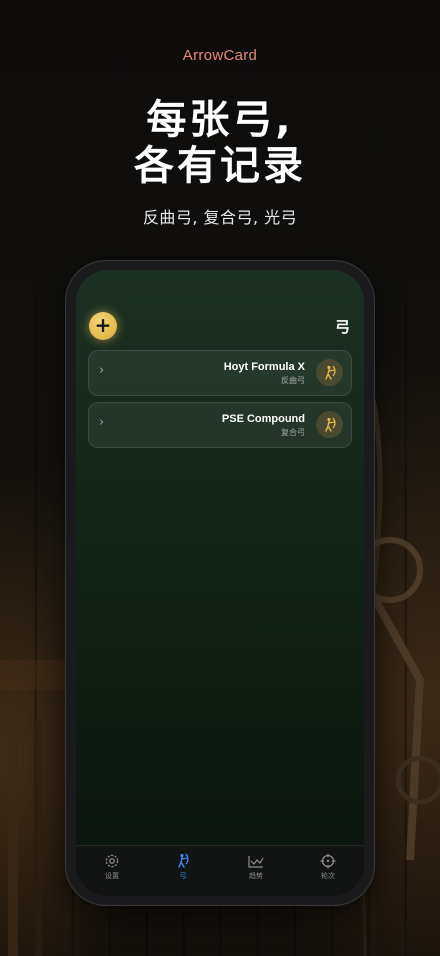  I want to click on bow-card-pse: › PSE Compound 复合弓, so click(220, 425).